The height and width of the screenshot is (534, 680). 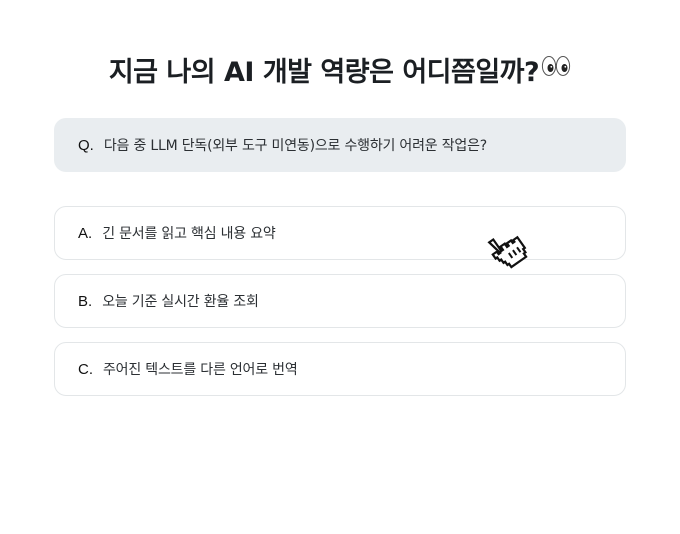 What do you see at coordinates (340, 301) in the screenshot?
I see `option-b-button: B. 오늘 기준 실시간 환율 조회` at bounding box center [340, 301].